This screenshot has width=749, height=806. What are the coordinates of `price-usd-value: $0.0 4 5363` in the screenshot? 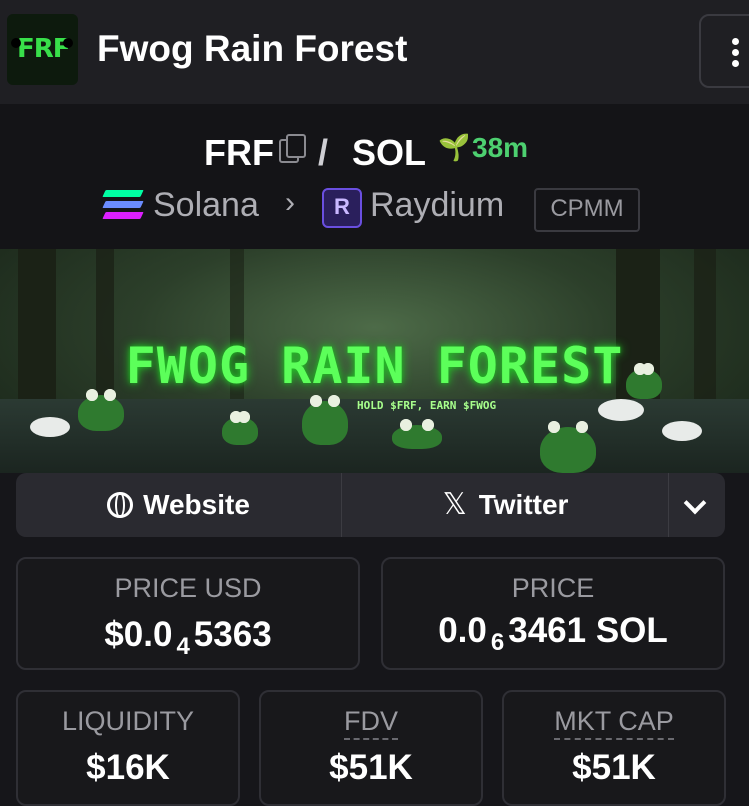 It's located at (188, 638).